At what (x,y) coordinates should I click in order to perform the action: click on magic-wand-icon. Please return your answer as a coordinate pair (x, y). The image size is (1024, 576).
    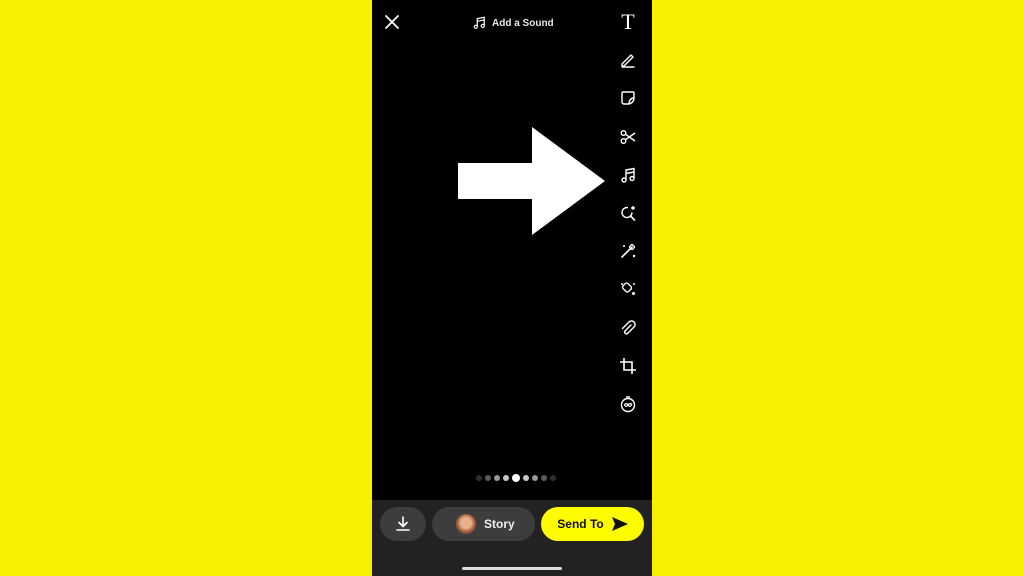
    Looking at the image, I should click on (628, 251).